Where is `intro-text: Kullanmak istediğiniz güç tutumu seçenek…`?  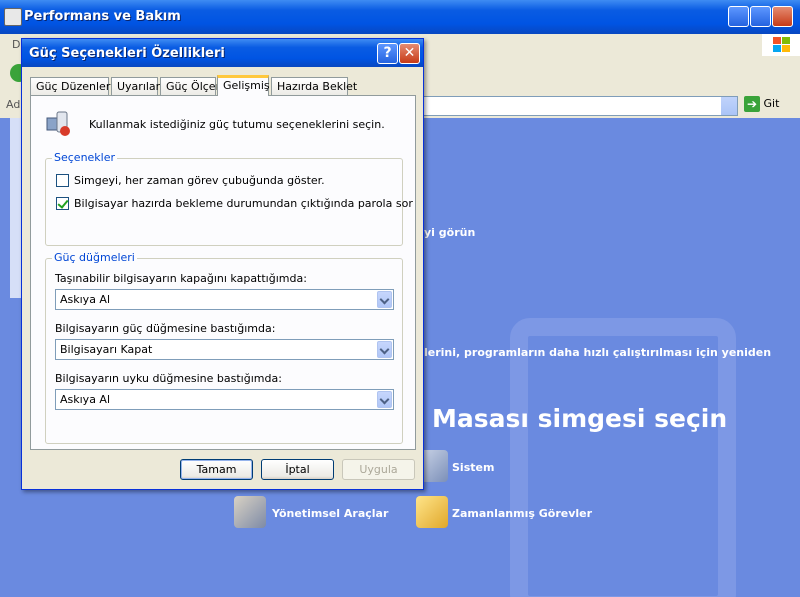
intro-text: Kullanmak istediğiniz güç tutumu seçenek… is located at coordinates (237, 124).